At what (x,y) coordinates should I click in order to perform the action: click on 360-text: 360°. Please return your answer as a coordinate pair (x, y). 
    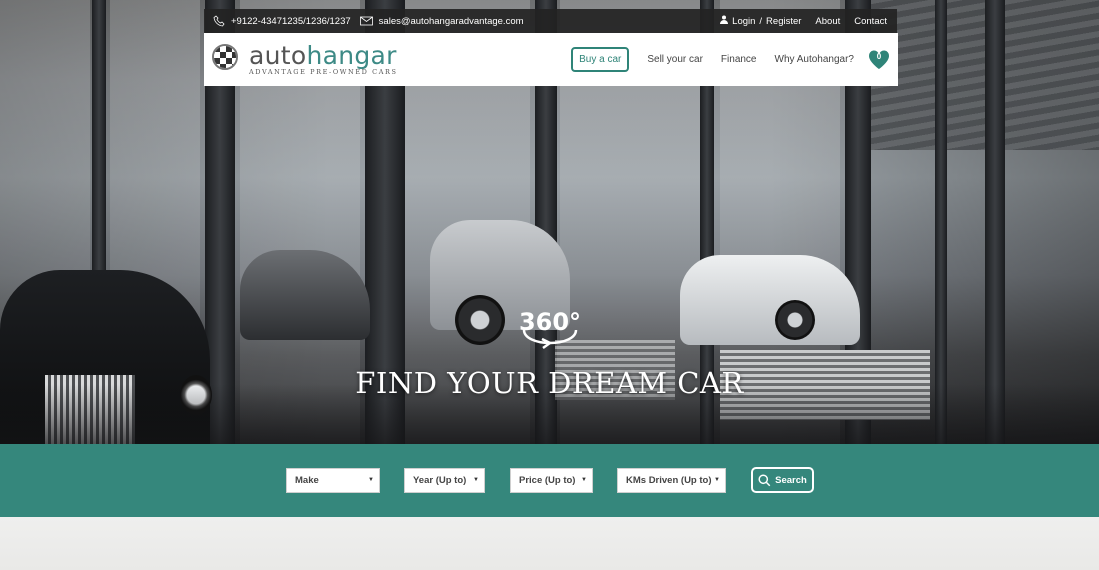
    Looking at the image, I should click on (550, 322).